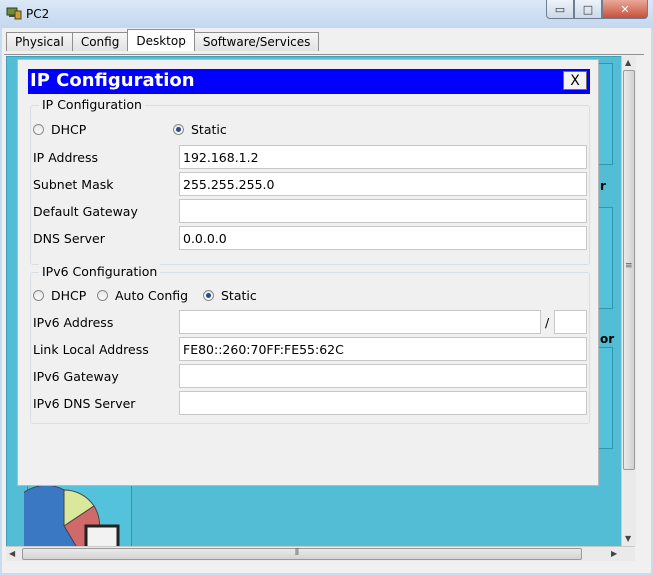 This screenshot has height=575, width=653. I want to click on dns-server-input: 0.0.0.0, so click(383, 238).